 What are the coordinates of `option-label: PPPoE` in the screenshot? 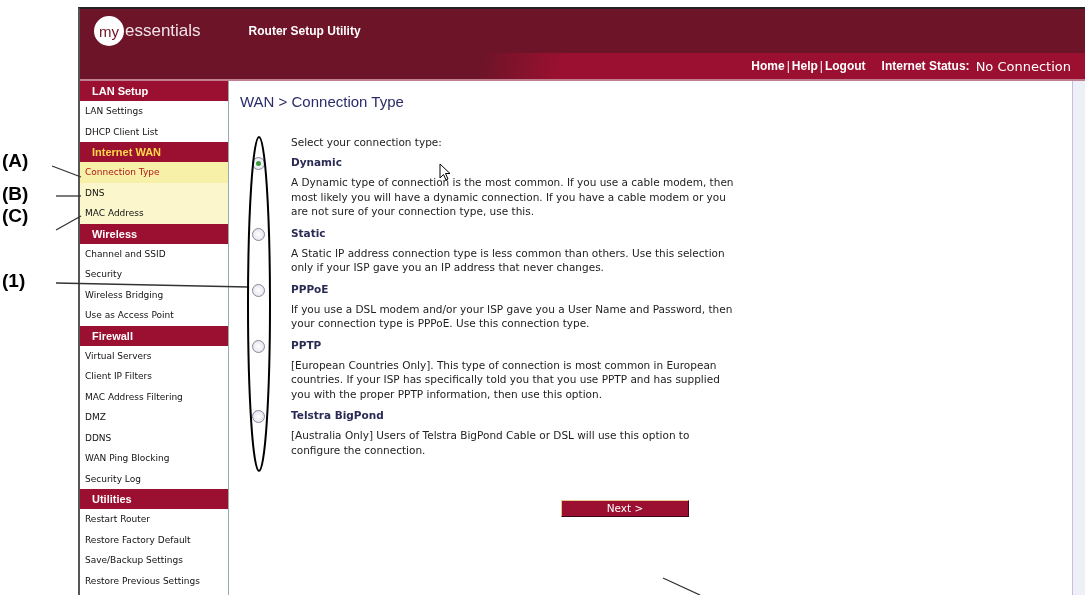 It's located at (310, 288).